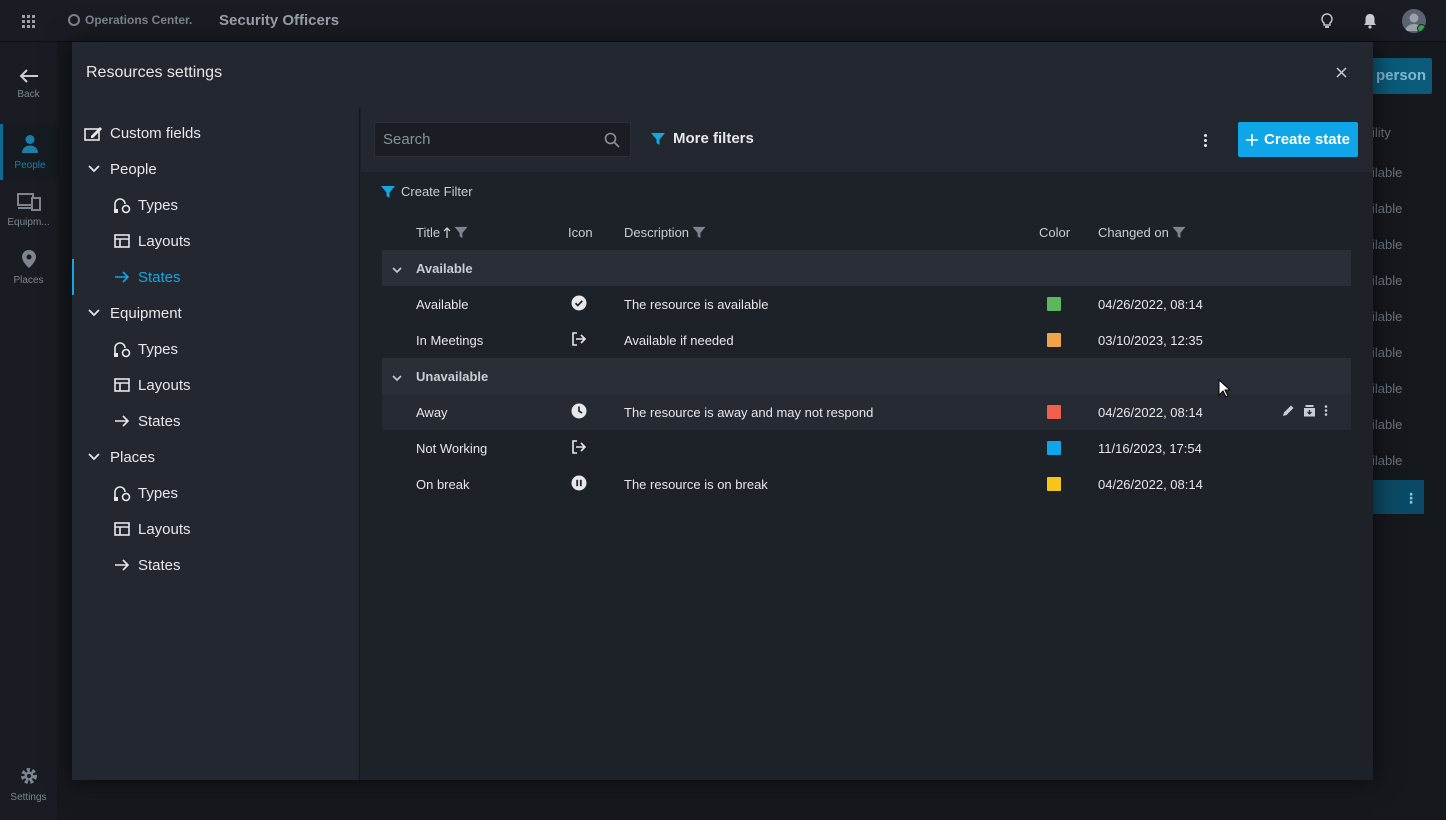  What do you see at coordinates (146, 313) in the screenshot?
I see `nav-section-label: Equipment` at bounding box center [146, 313].